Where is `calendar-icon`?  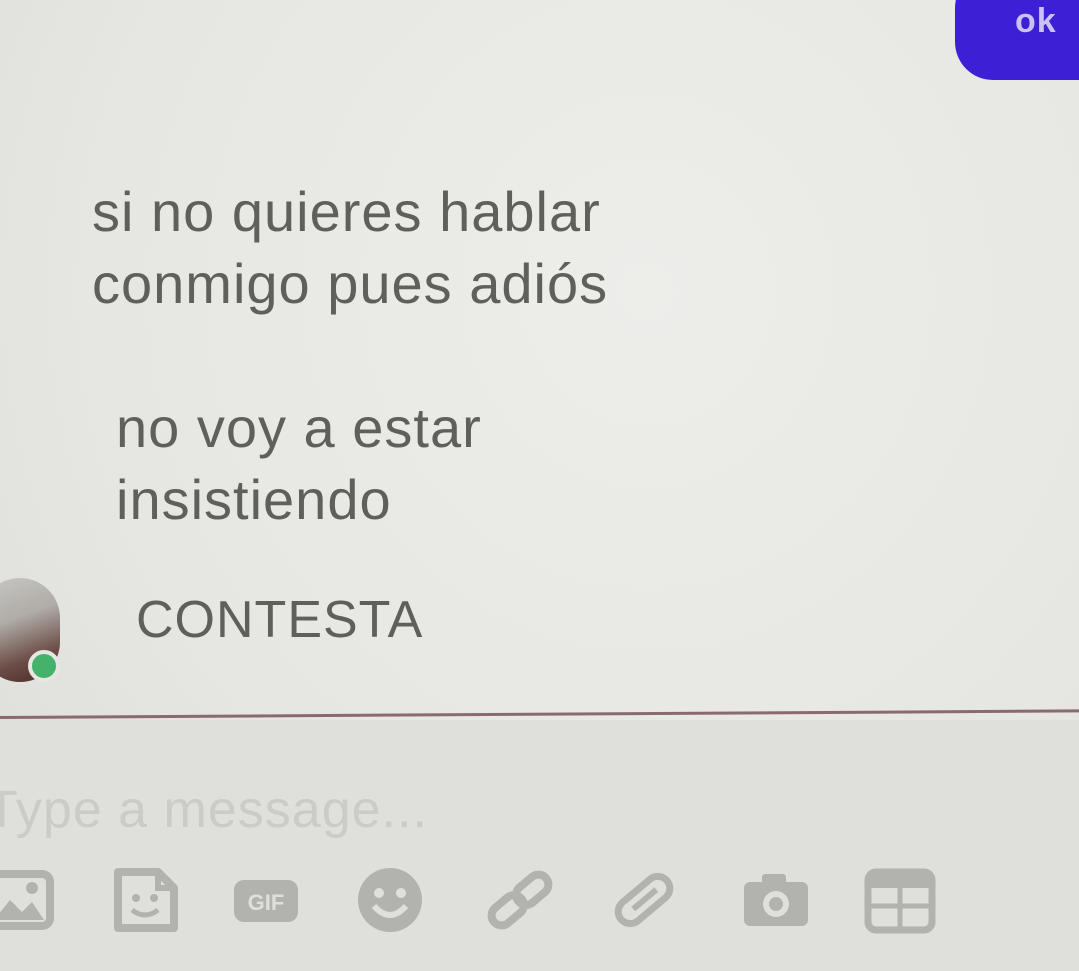
calendar-icon is located at coordinates (900, 900).